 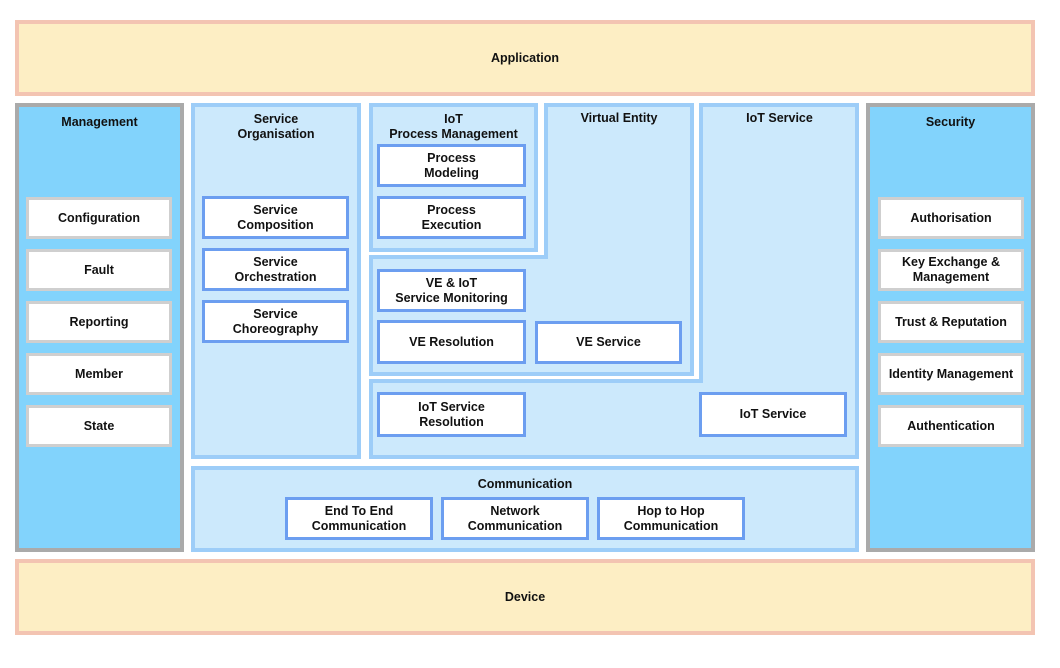 I want to click on device-layer: Device, so click(x=525, y=597).